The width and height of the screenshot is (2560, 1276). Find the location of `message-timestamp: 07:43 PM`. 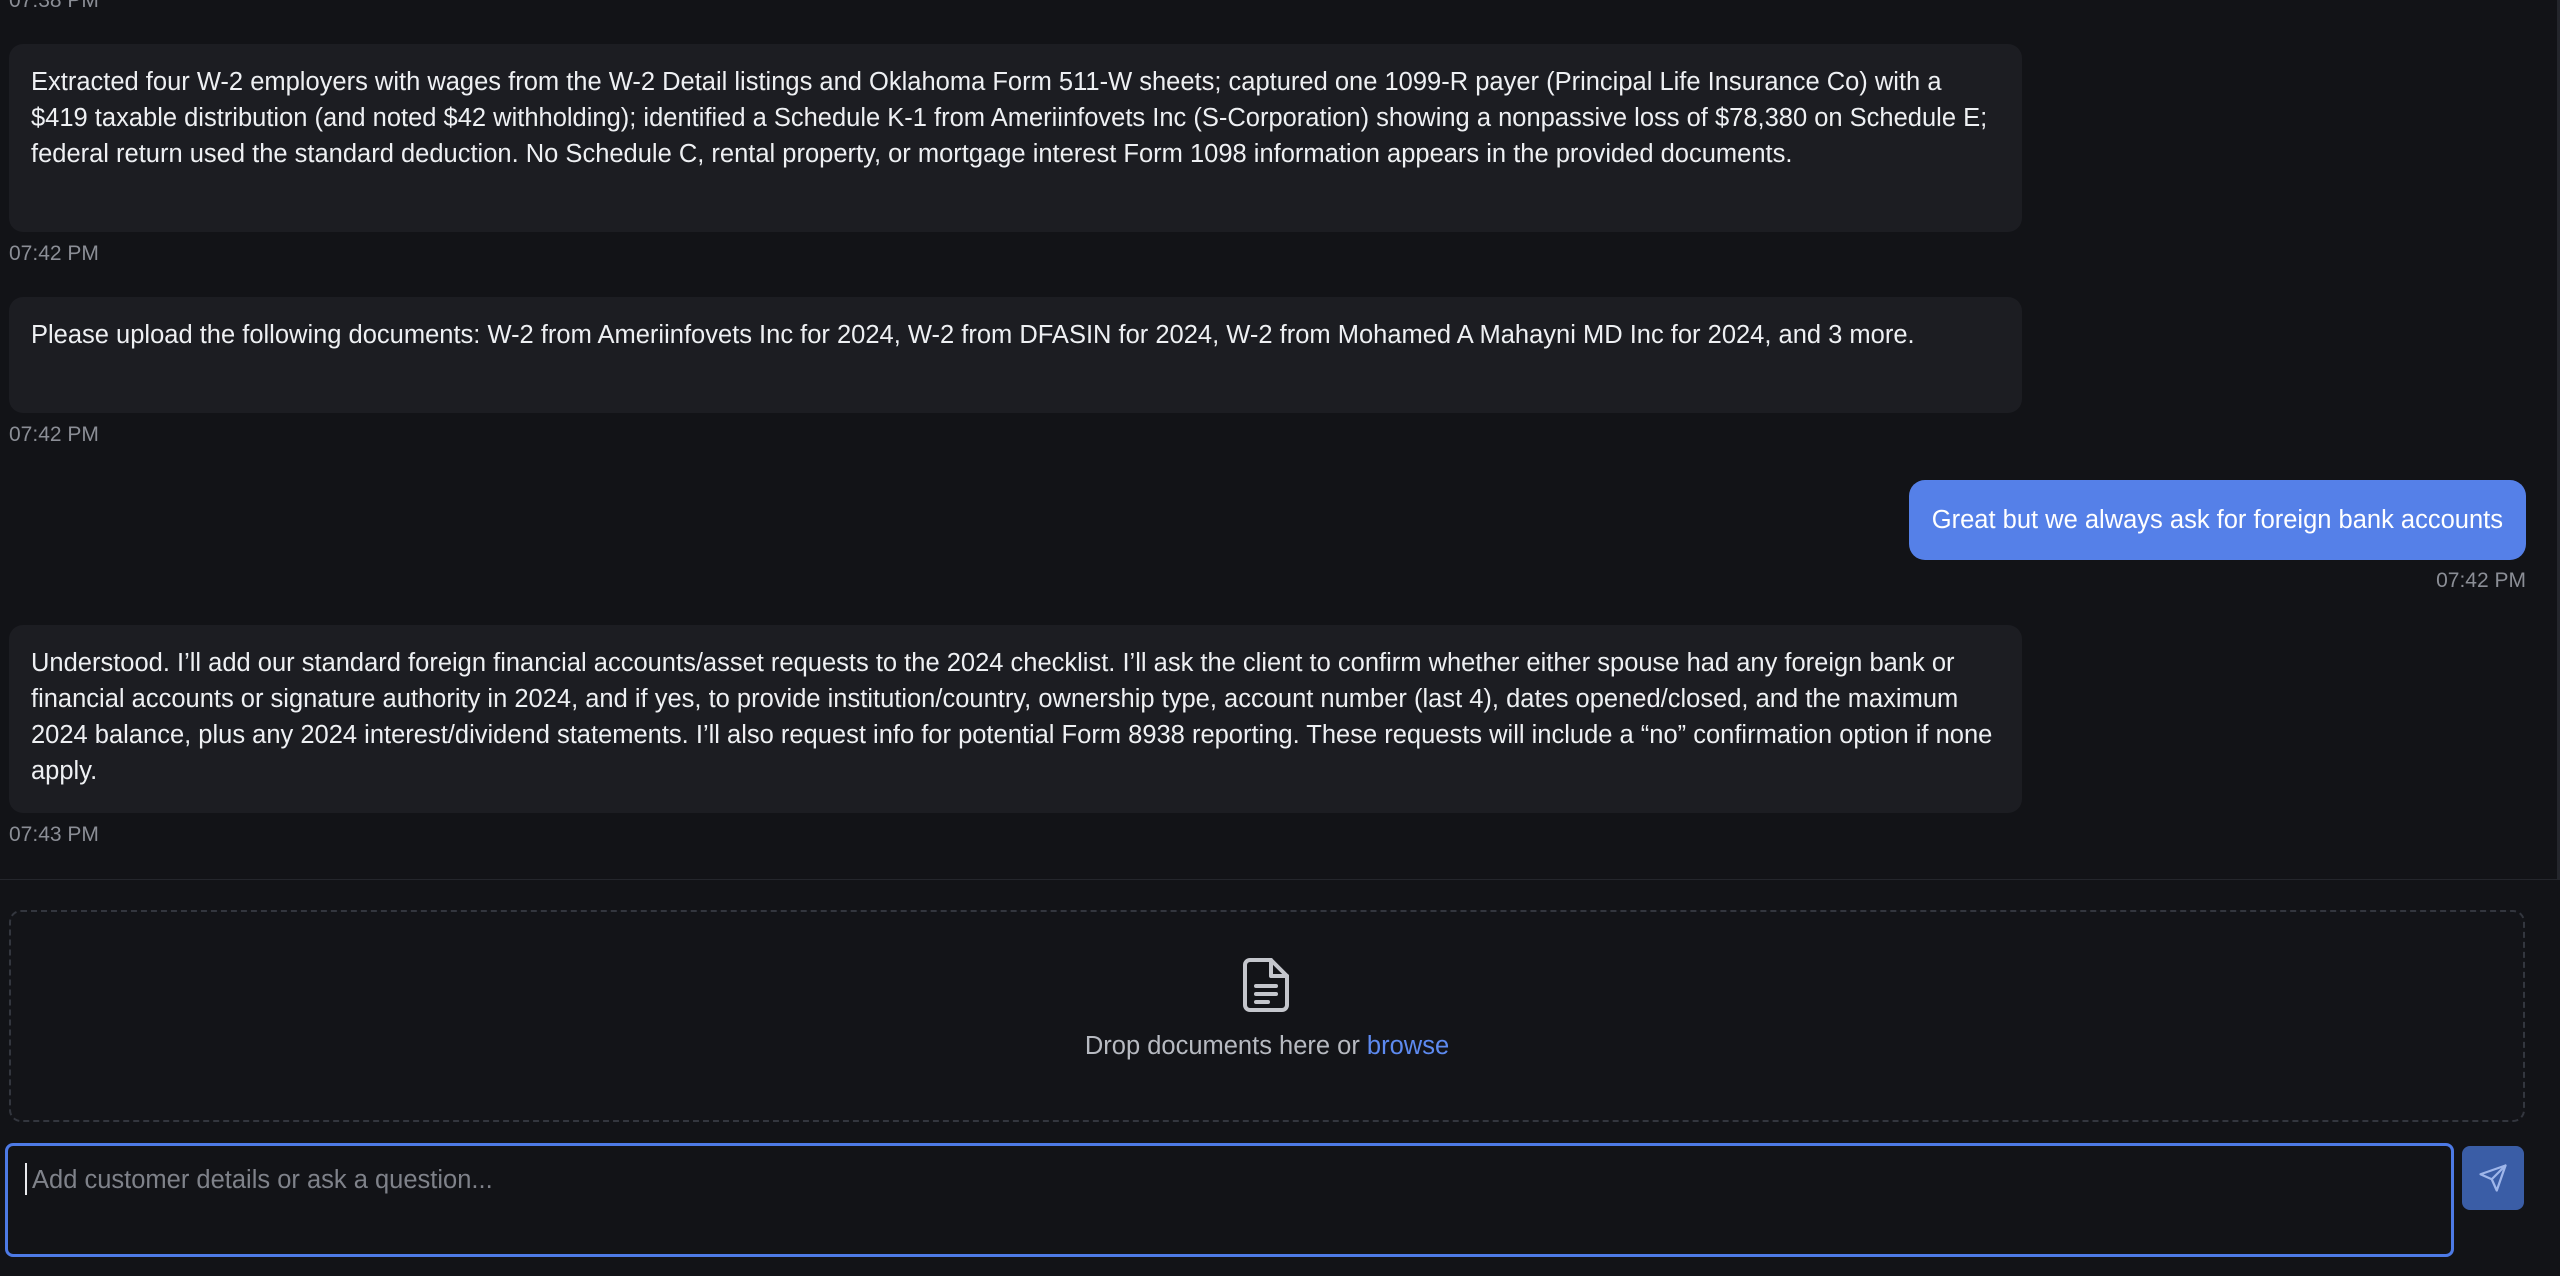

message-timestamp: 07:43 PM is located at coordinates (54, 834).